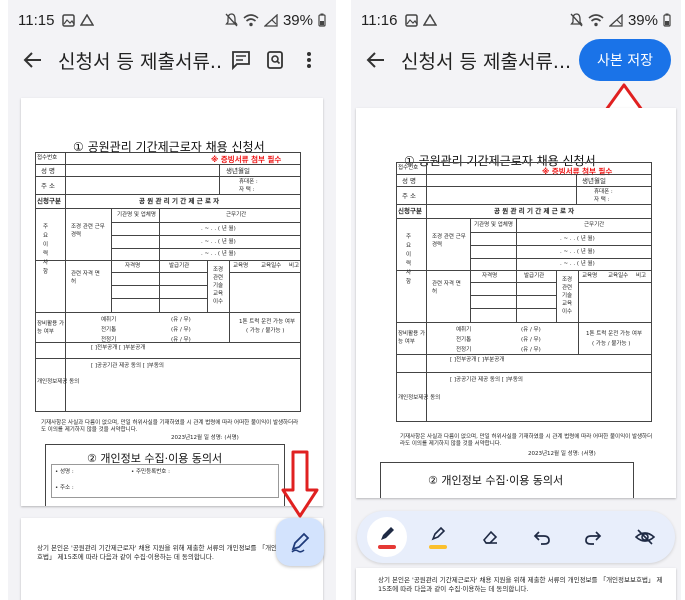 The height and width of the screenshot is (600, 685). Describe the element at coordinates (594, 225) in the screenshot. I see `label-period: 근무기간` at that location.